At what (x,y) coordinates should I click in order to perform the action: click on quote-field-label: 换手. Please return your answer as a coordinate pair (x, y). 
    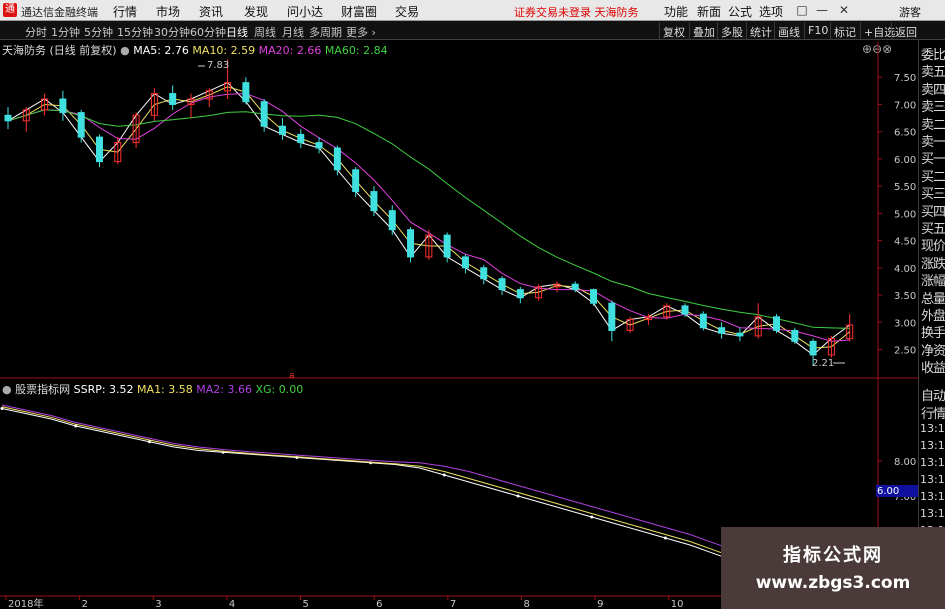
    Looking at the image, I should click on (933, 334).